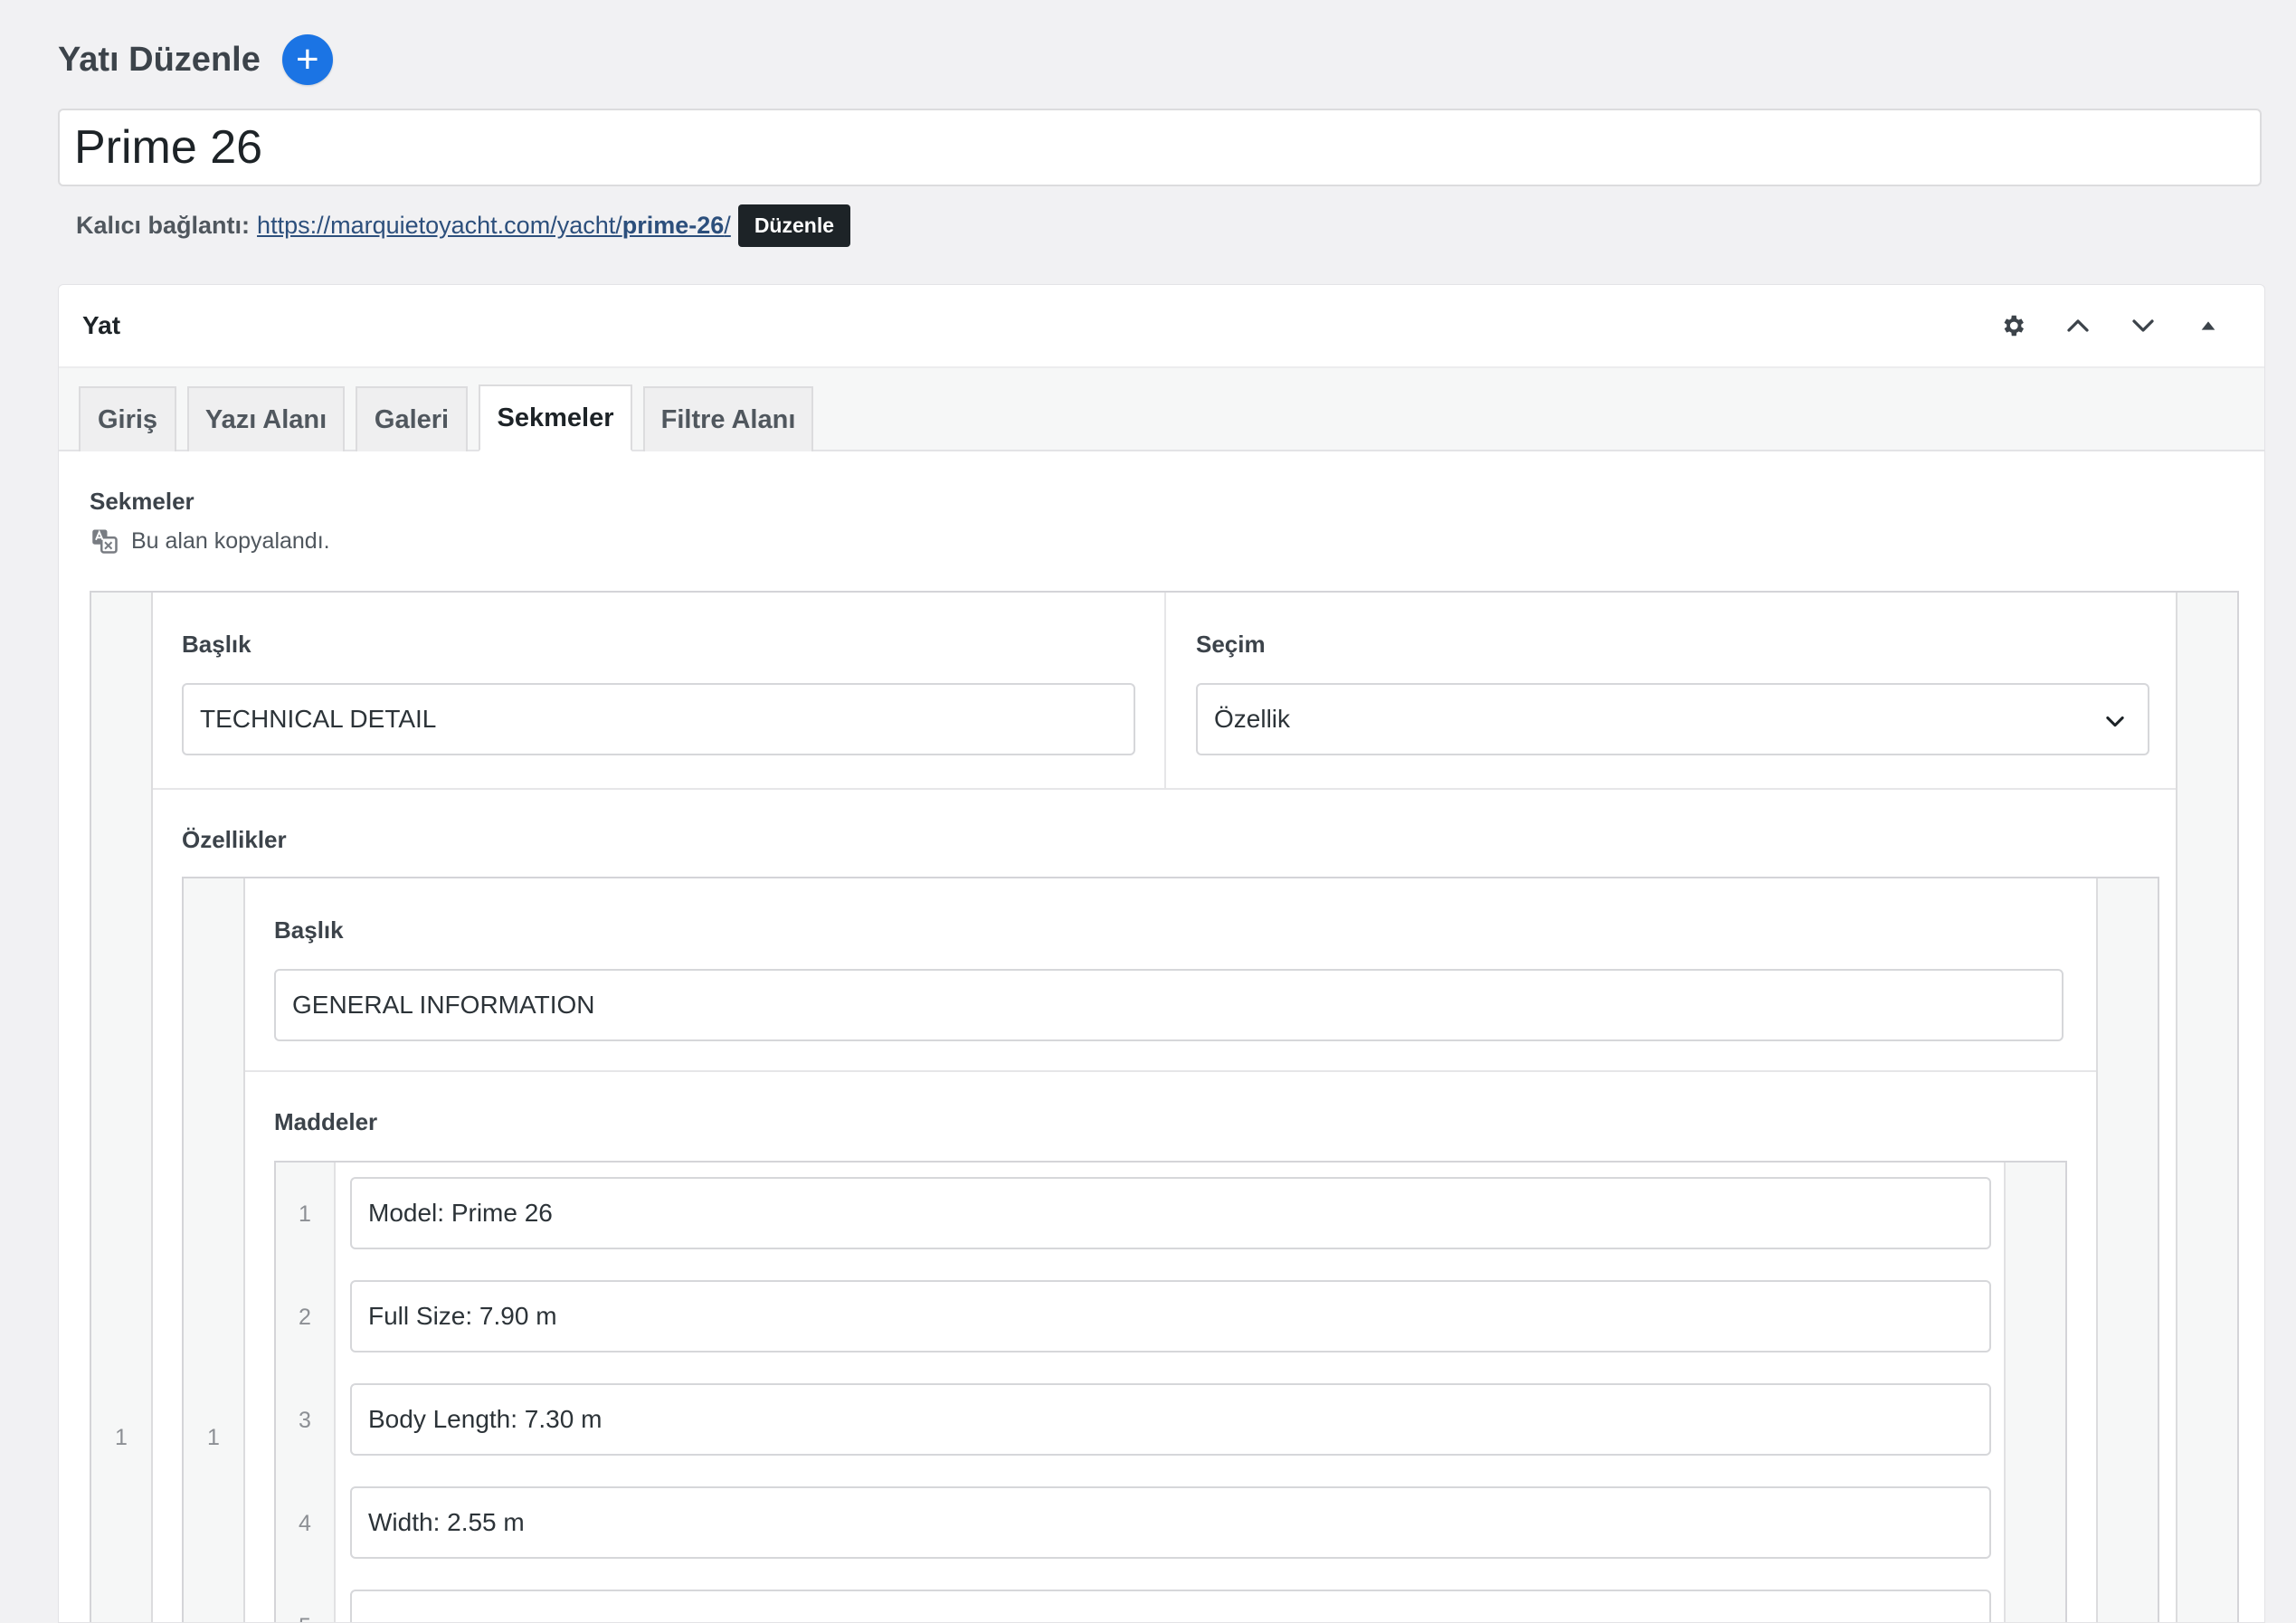 The image size is (2296, 1623). Describe the element at coordinates (306, 1214) in the screenshot. I see `item-row-number: 1` at that location.